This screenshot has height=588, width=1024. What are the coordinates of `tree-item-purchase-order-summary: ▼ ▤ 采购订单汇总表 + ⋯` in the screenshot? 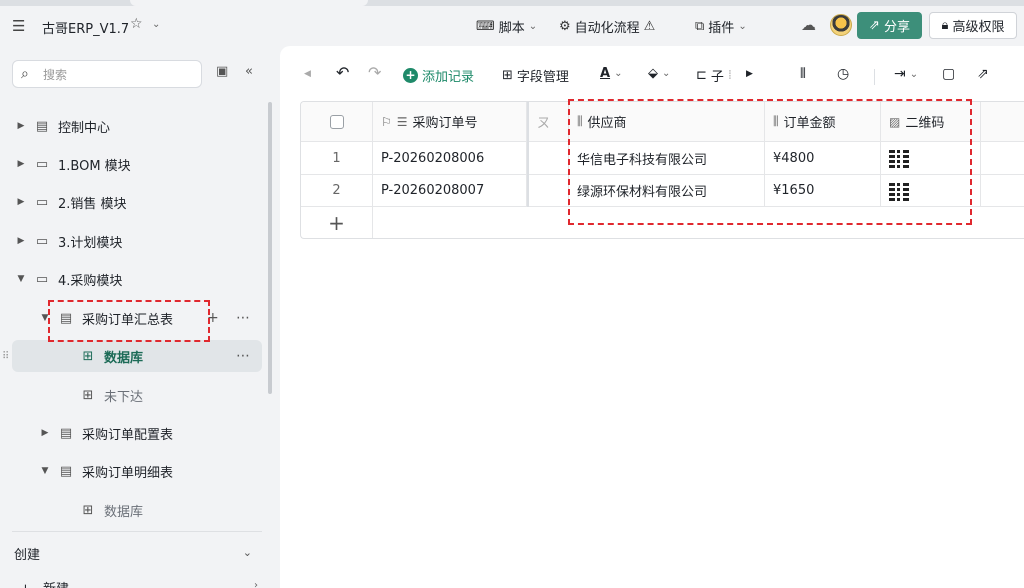 It's located at (131, 318).